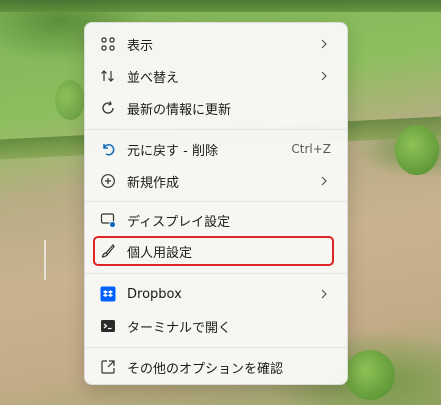 This screenshot has width=441, height=405. What do you see at coordinates (172, 151) in the screenshot?
I see `menu-item-label: 元に戻す - 削除` at bounding box center [172, 151].